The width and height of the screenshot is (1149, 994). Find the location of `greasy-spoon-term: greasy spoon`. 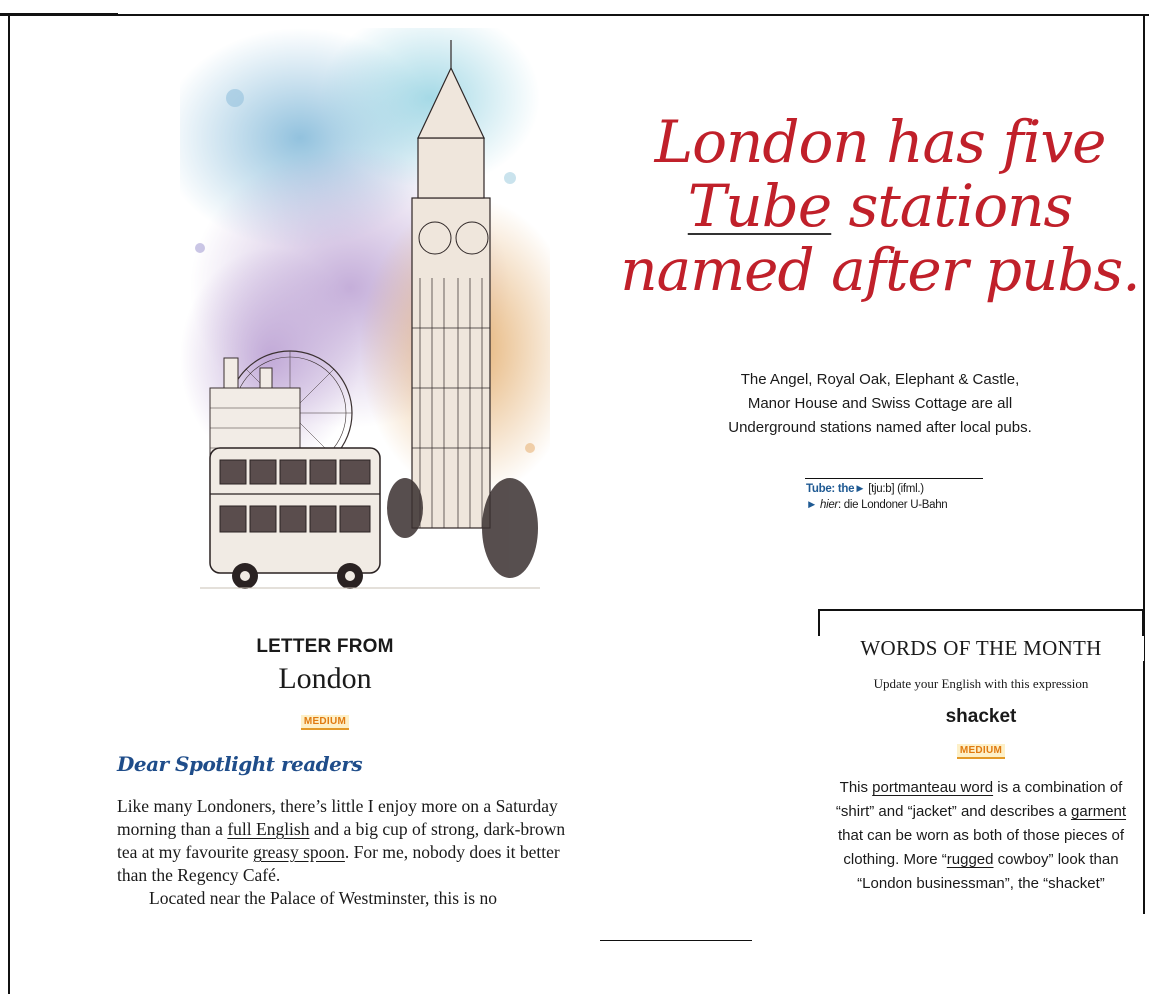

greasy-spoon-term: greasy spoon is located at coordinates (299, 852).